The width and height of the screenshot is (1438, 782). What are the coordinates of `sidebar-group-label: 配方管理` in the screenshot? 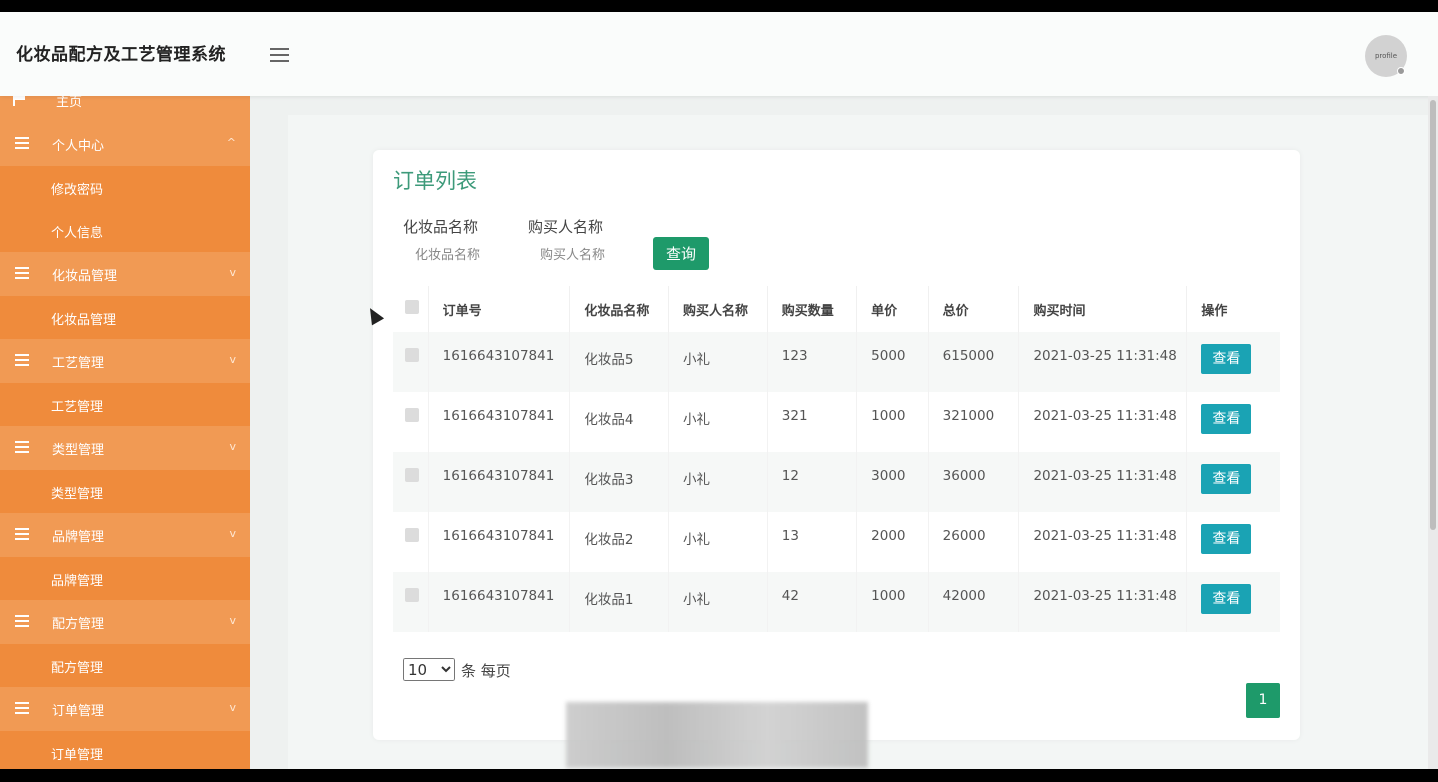 It's located at (78, 624).